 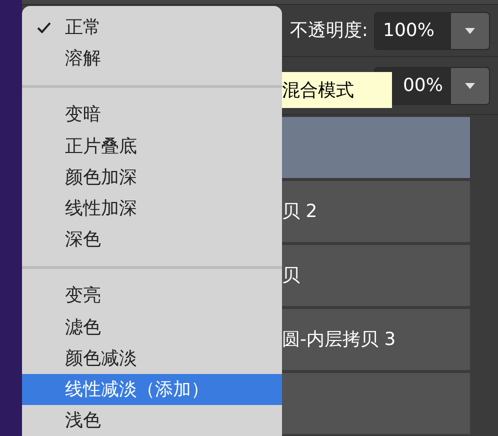 What do you see at coordinates (152, 240) in the screenshot?
I see `menu-item: 深色` at bounding box center [152, 240].